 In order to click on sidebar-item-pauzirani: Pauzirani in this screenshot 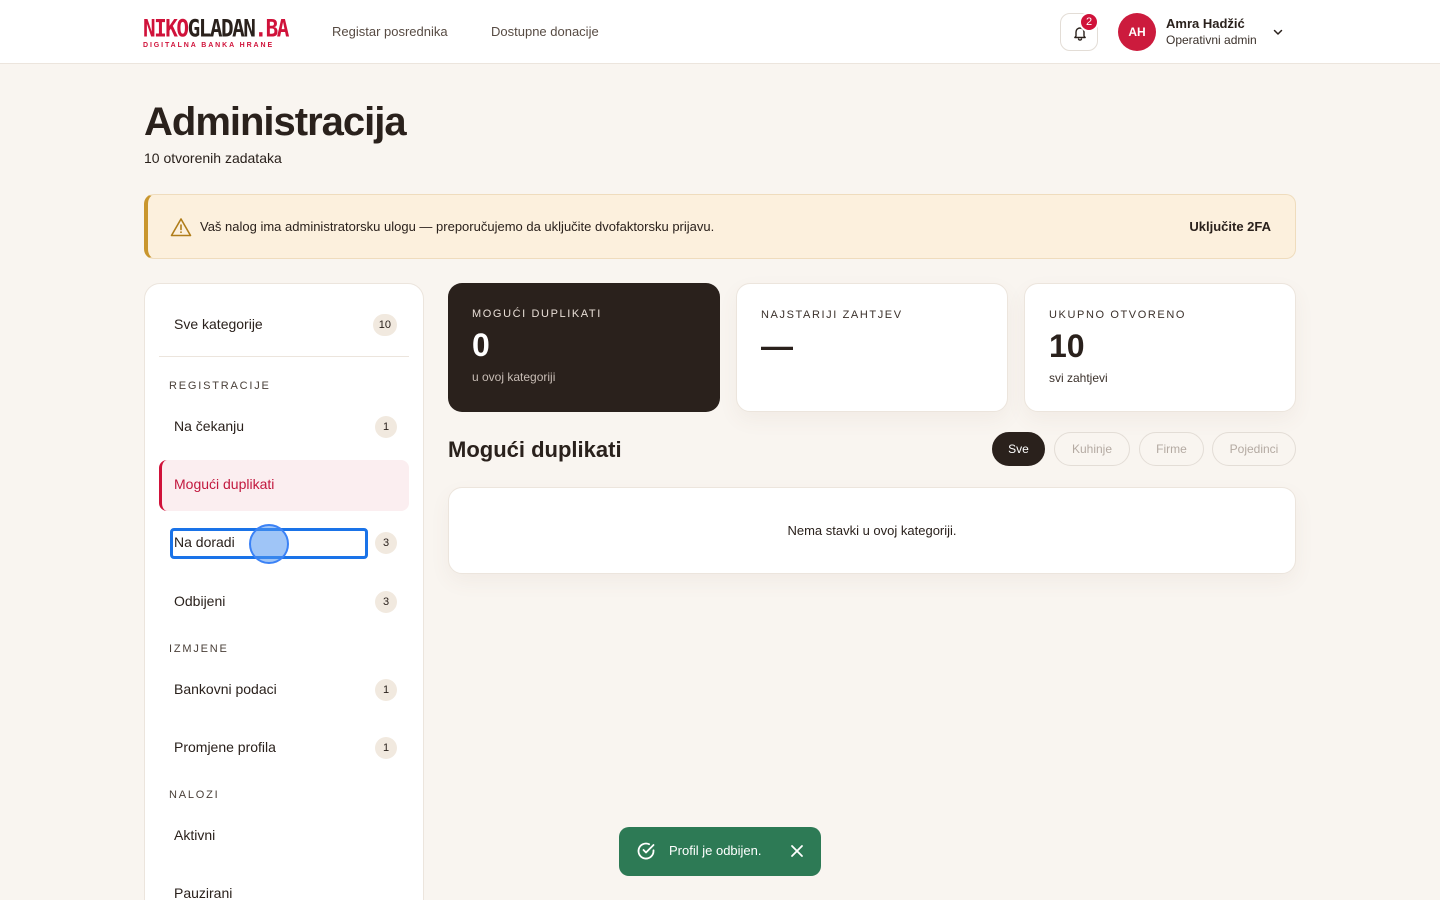, I will do `click(284, 884)`.